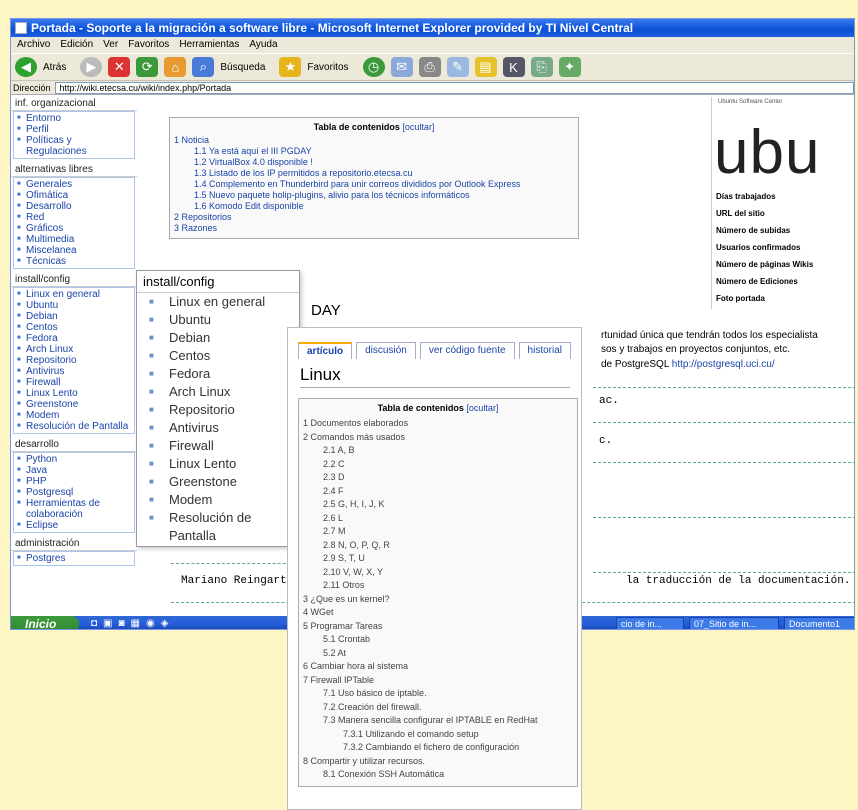 This screenshot has width=858, height=810. I want to click on menu-item: Favoritos, so click(148, 44).